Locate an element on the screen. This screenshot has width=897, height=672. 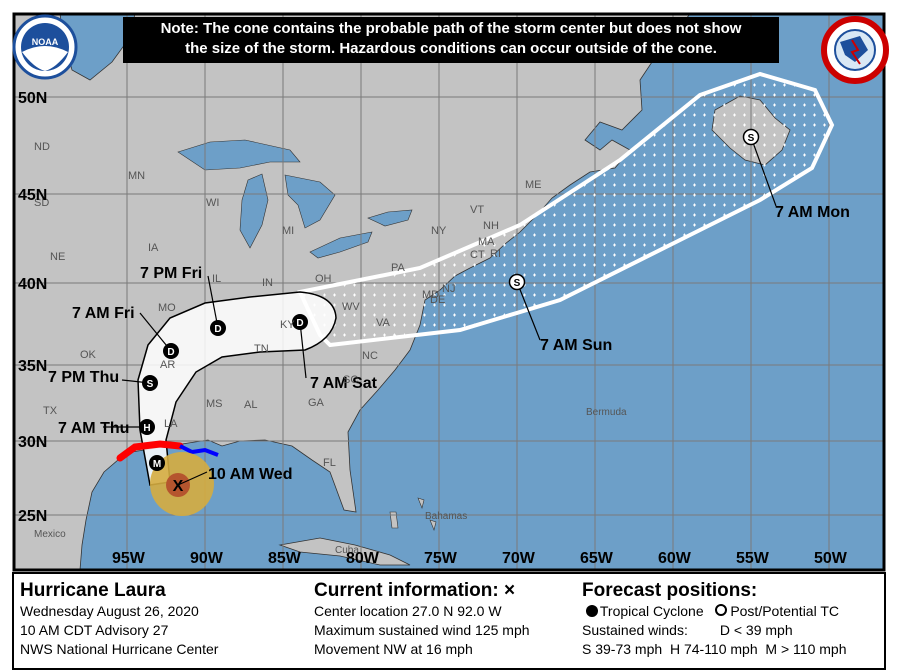
state-label: TN is located at coordinates (261, 349).